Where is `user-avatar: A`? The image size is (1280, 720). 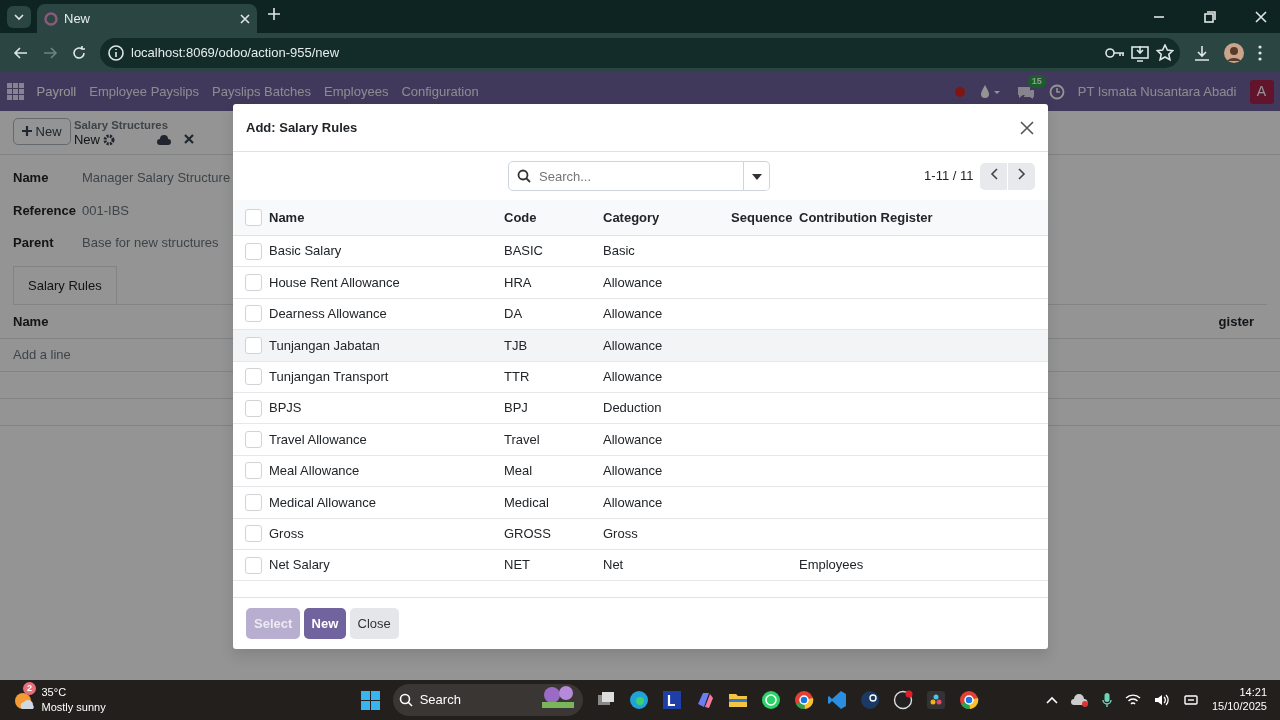
user-avatar: A is located at coordinates (1261, 91).